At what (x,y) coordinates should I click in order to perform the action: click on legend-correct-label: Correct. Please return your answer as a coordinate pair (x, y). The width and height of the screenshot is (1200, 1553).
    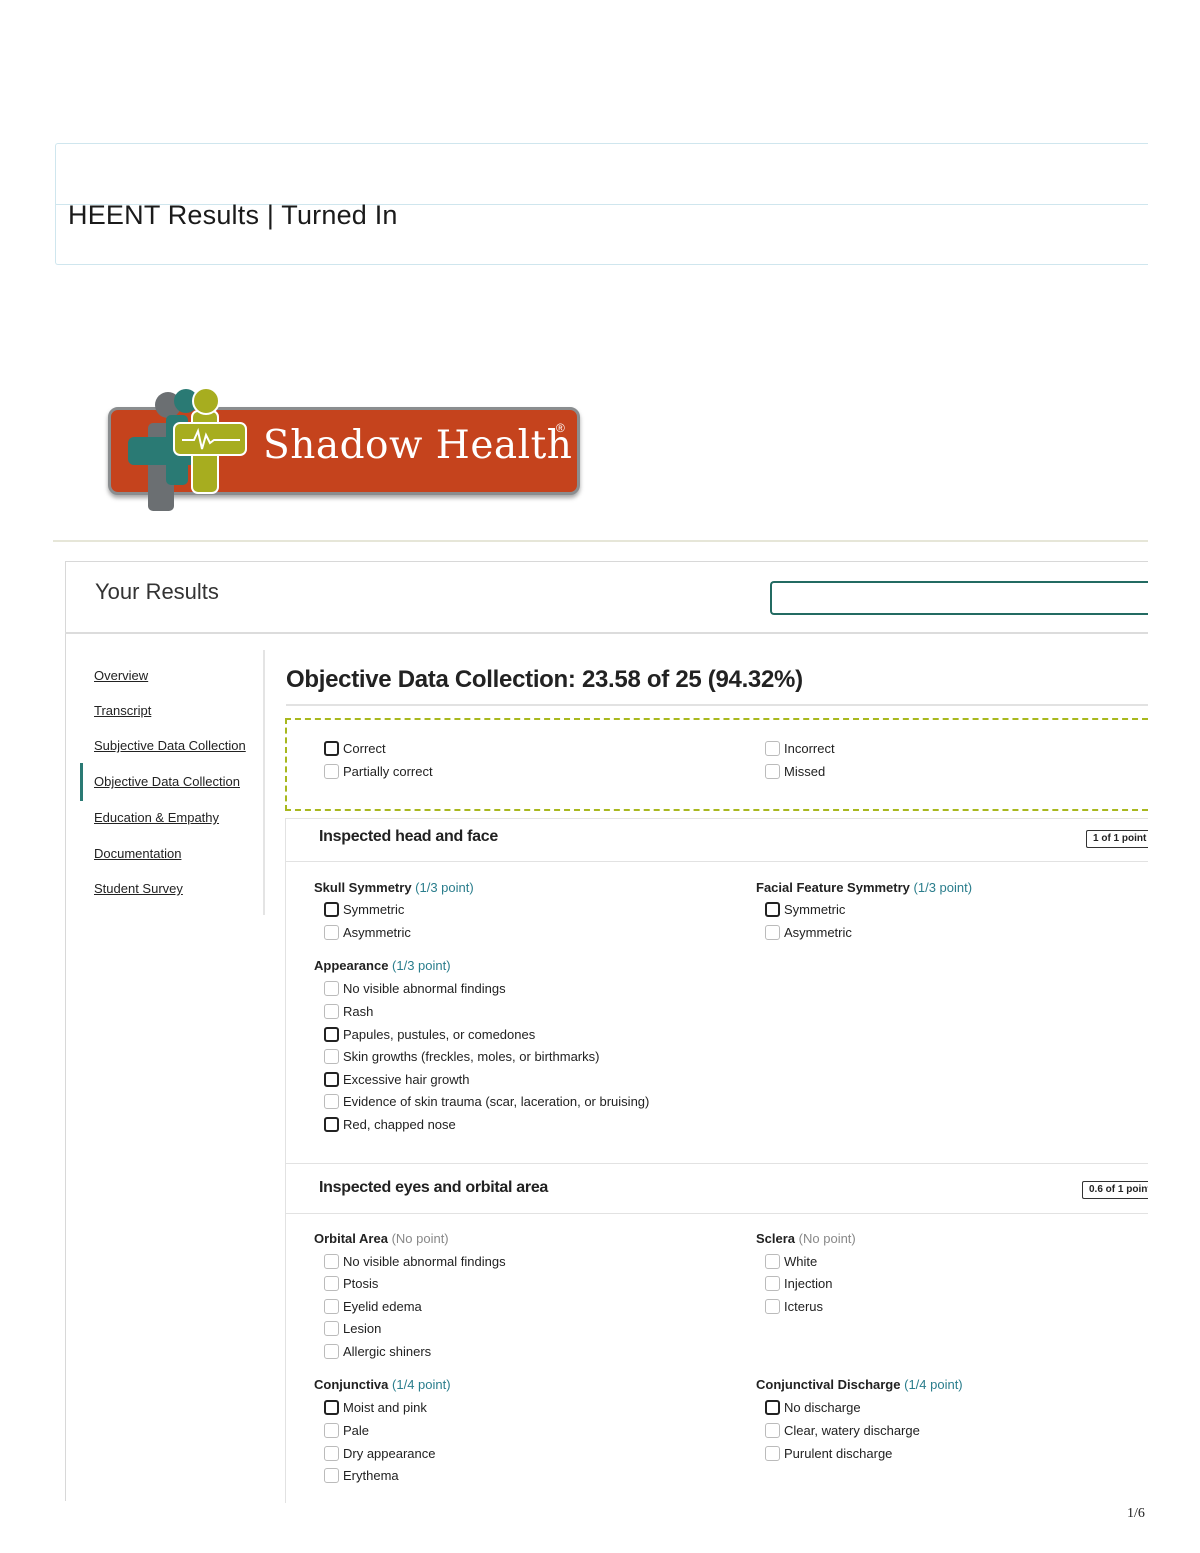
    Looking at the image, I should click on (364, 748).